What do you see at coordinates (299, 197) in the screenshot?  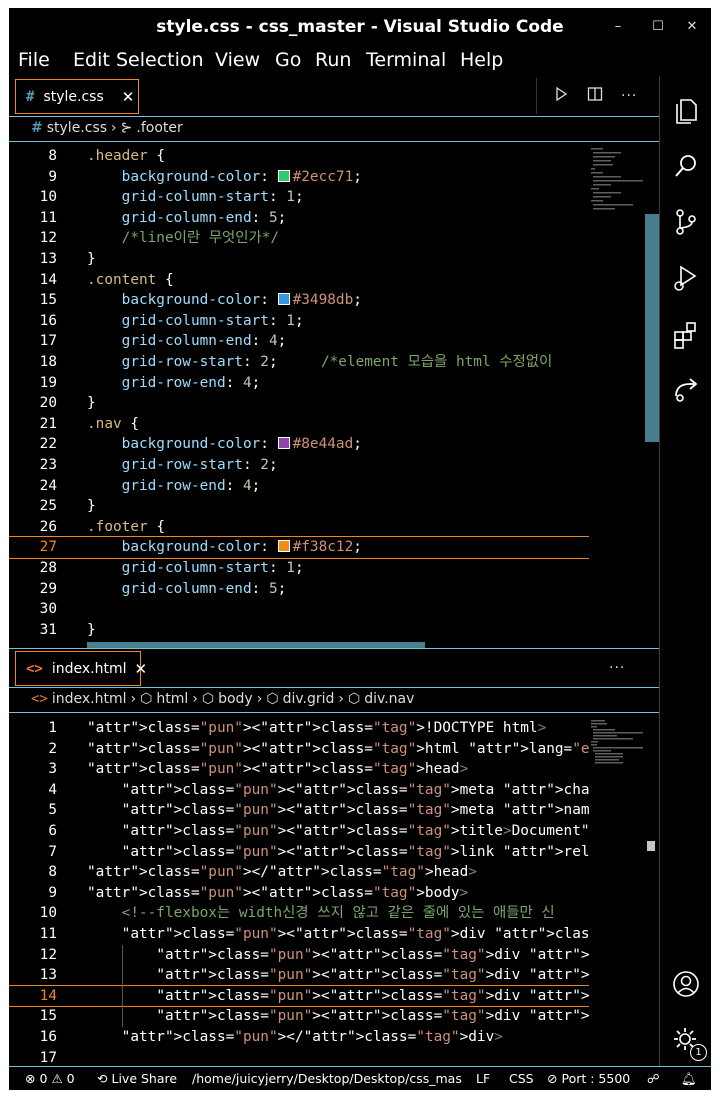 I see `code-line: 10 grid-column-start: 1;` at bounding box center [299, 197].